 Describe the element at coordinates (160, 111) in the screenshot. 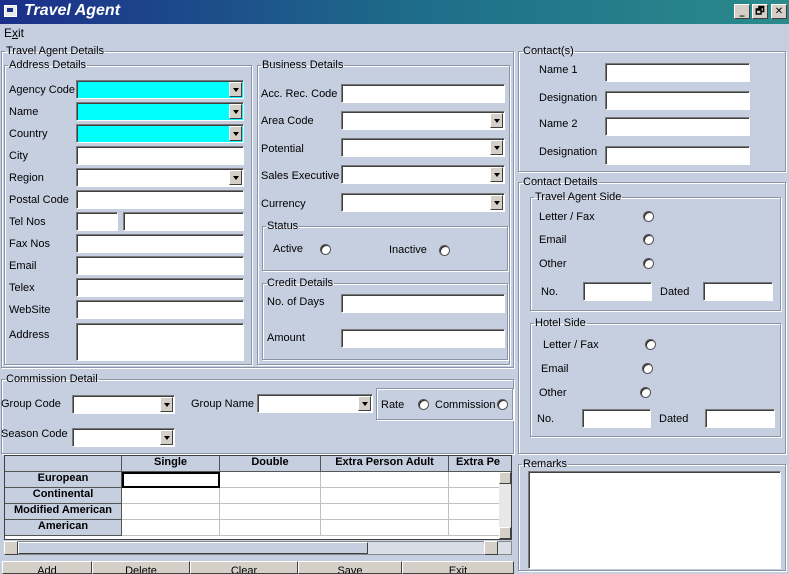

I see `name-combo` at that location.